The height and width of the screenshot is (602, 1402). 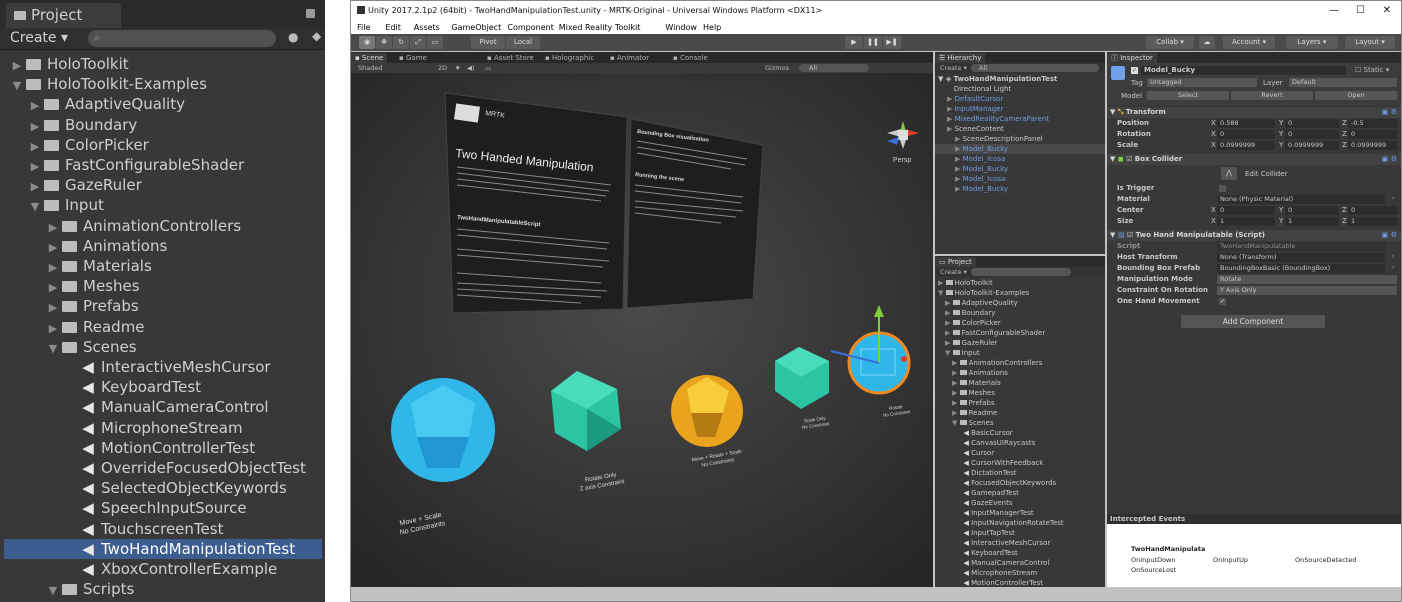 I want to click on menu-item: Assets, so click(x=427, y=27).